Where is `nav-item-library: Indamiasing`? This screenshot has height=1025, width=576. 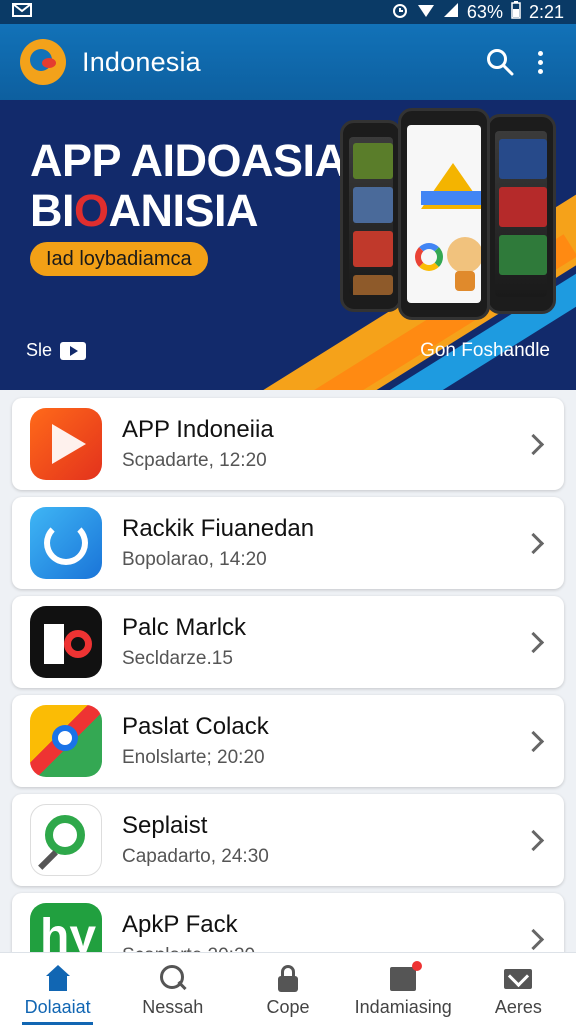
nav-item-library: Indamiasing is located at coordinates (403, 989).